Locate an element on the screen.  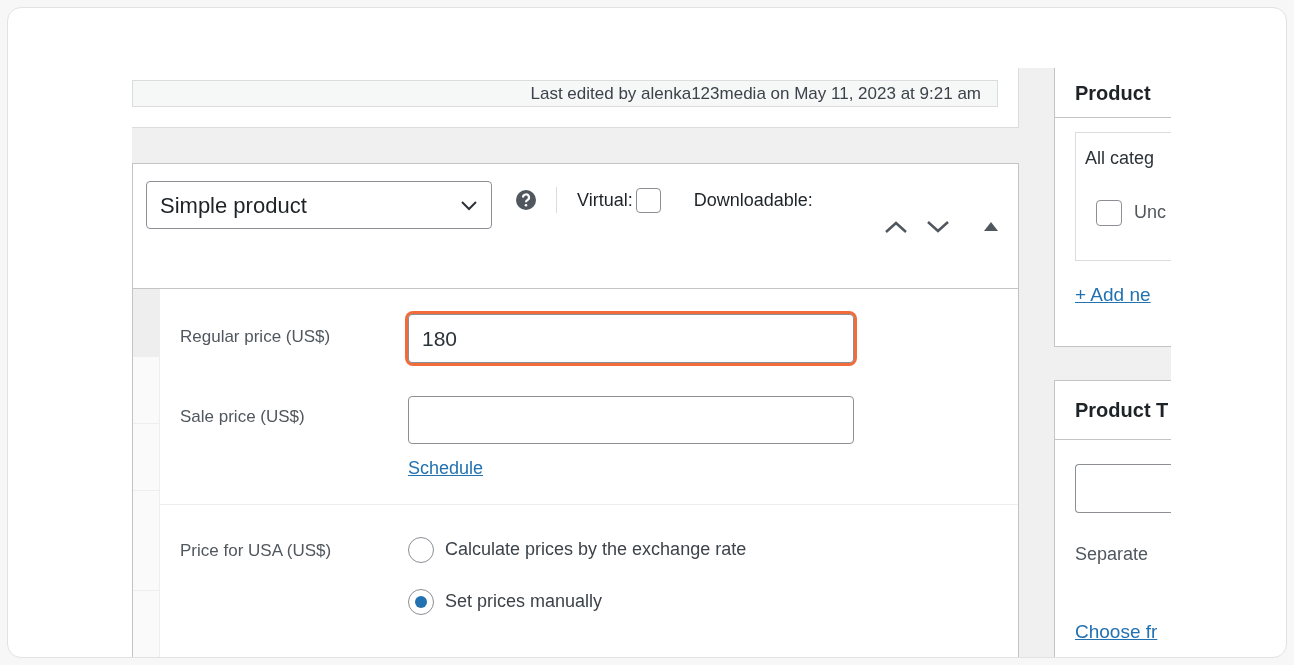
help-icon is located at coordinates (526, 200).